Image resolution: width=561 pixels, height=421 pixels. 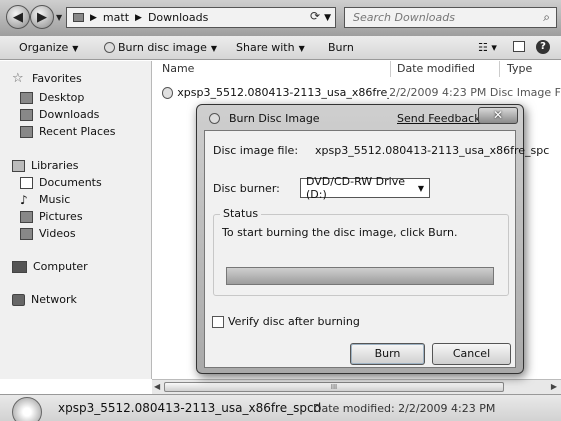 I want to click on organize-label: Organize, so click(x=44, y=47).